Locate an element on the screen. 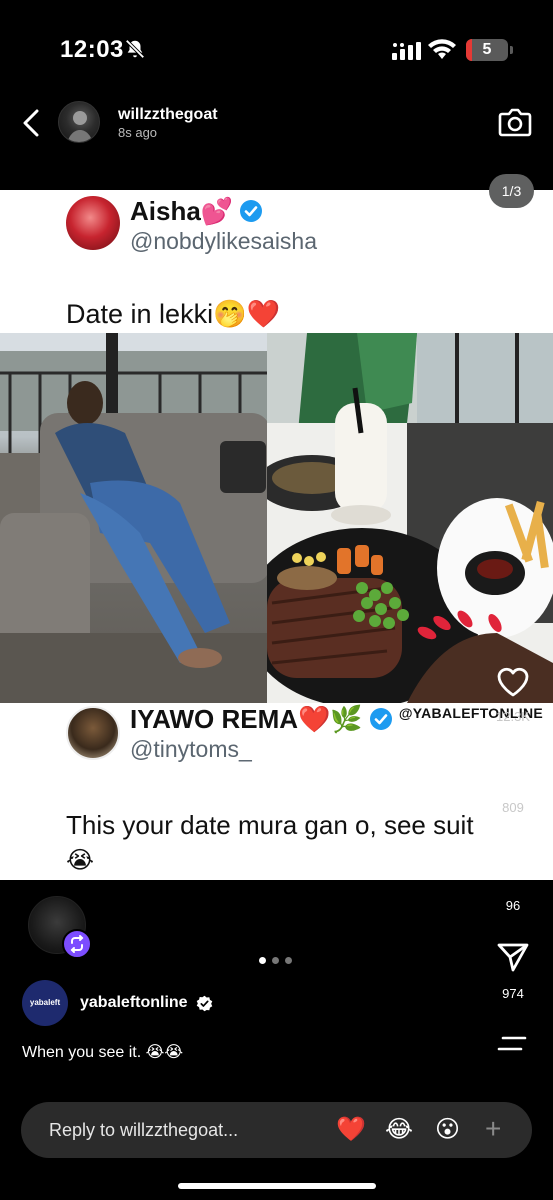 This screenshot has height=1200, width=553. back-chevron-icon is located at coordinates (31, 123).